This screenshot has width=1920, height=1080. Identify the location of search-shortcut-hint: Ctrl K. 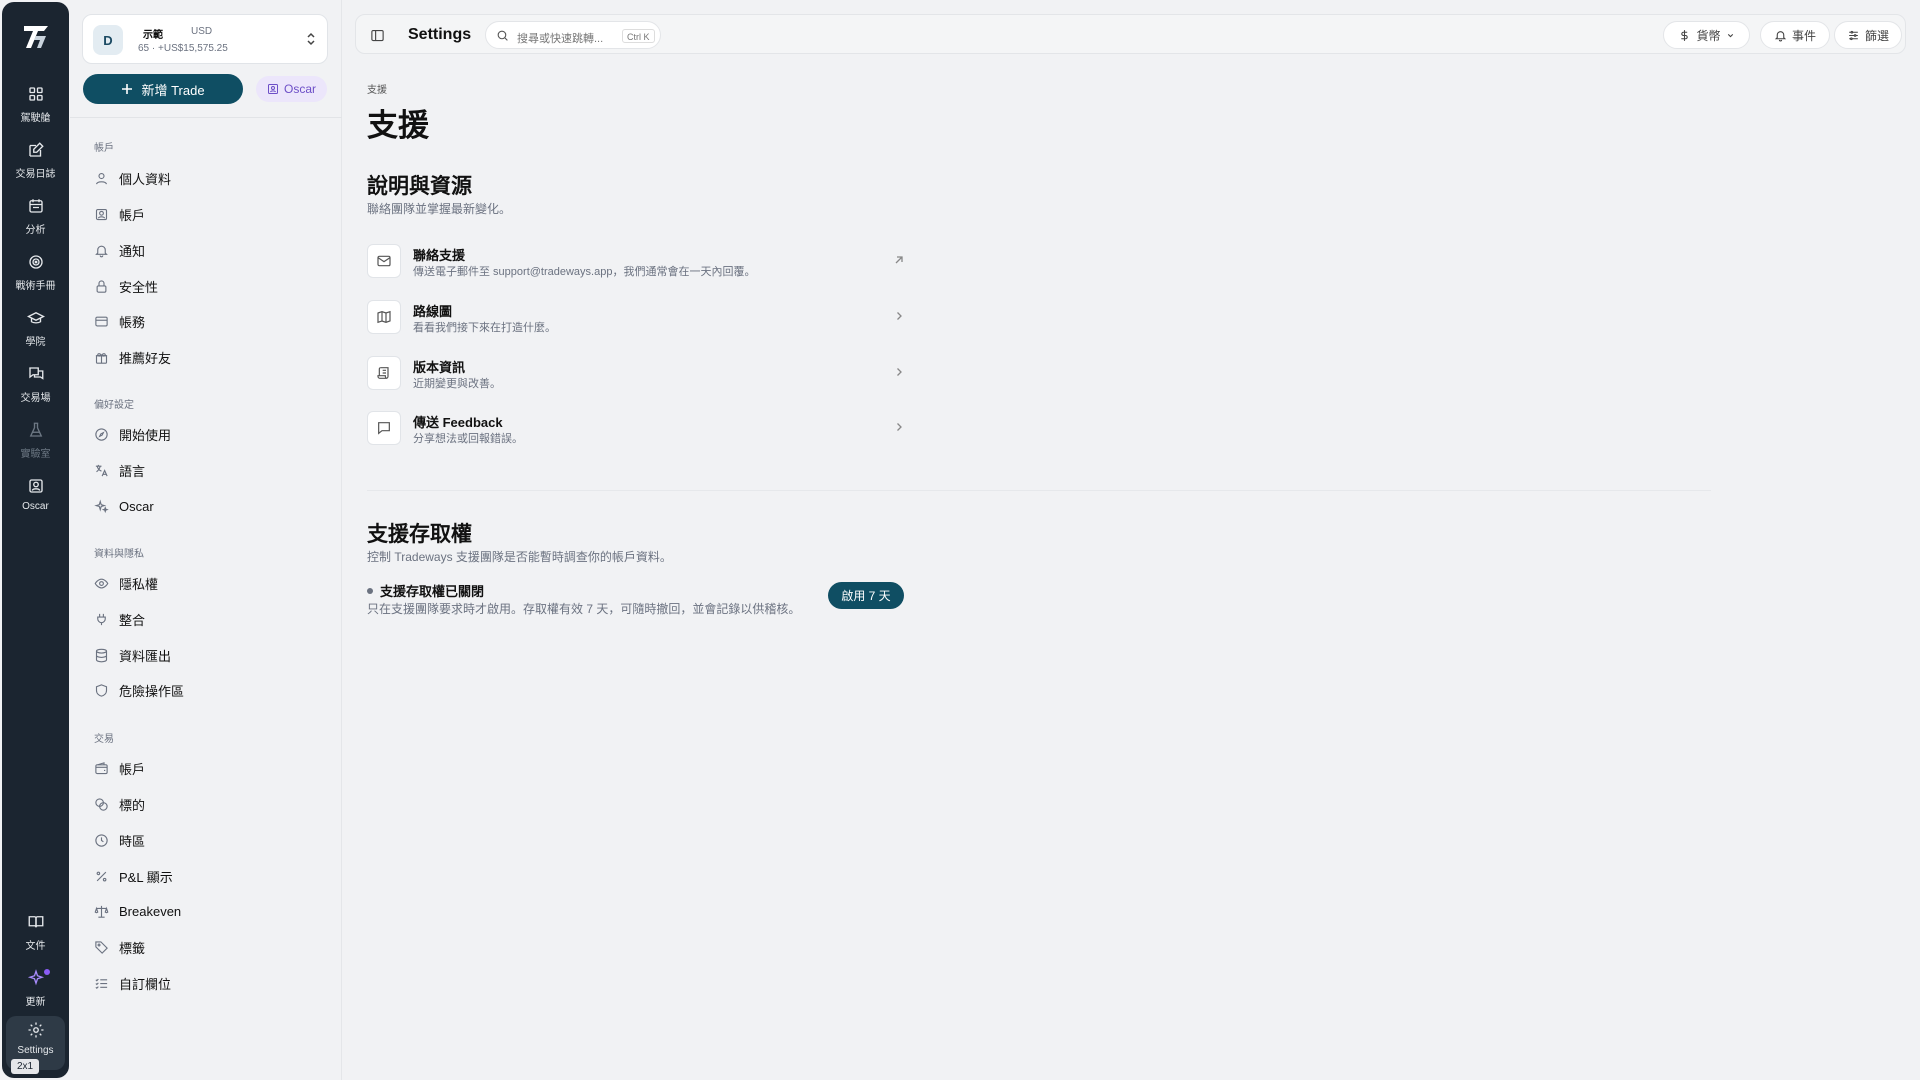
(638, 36).